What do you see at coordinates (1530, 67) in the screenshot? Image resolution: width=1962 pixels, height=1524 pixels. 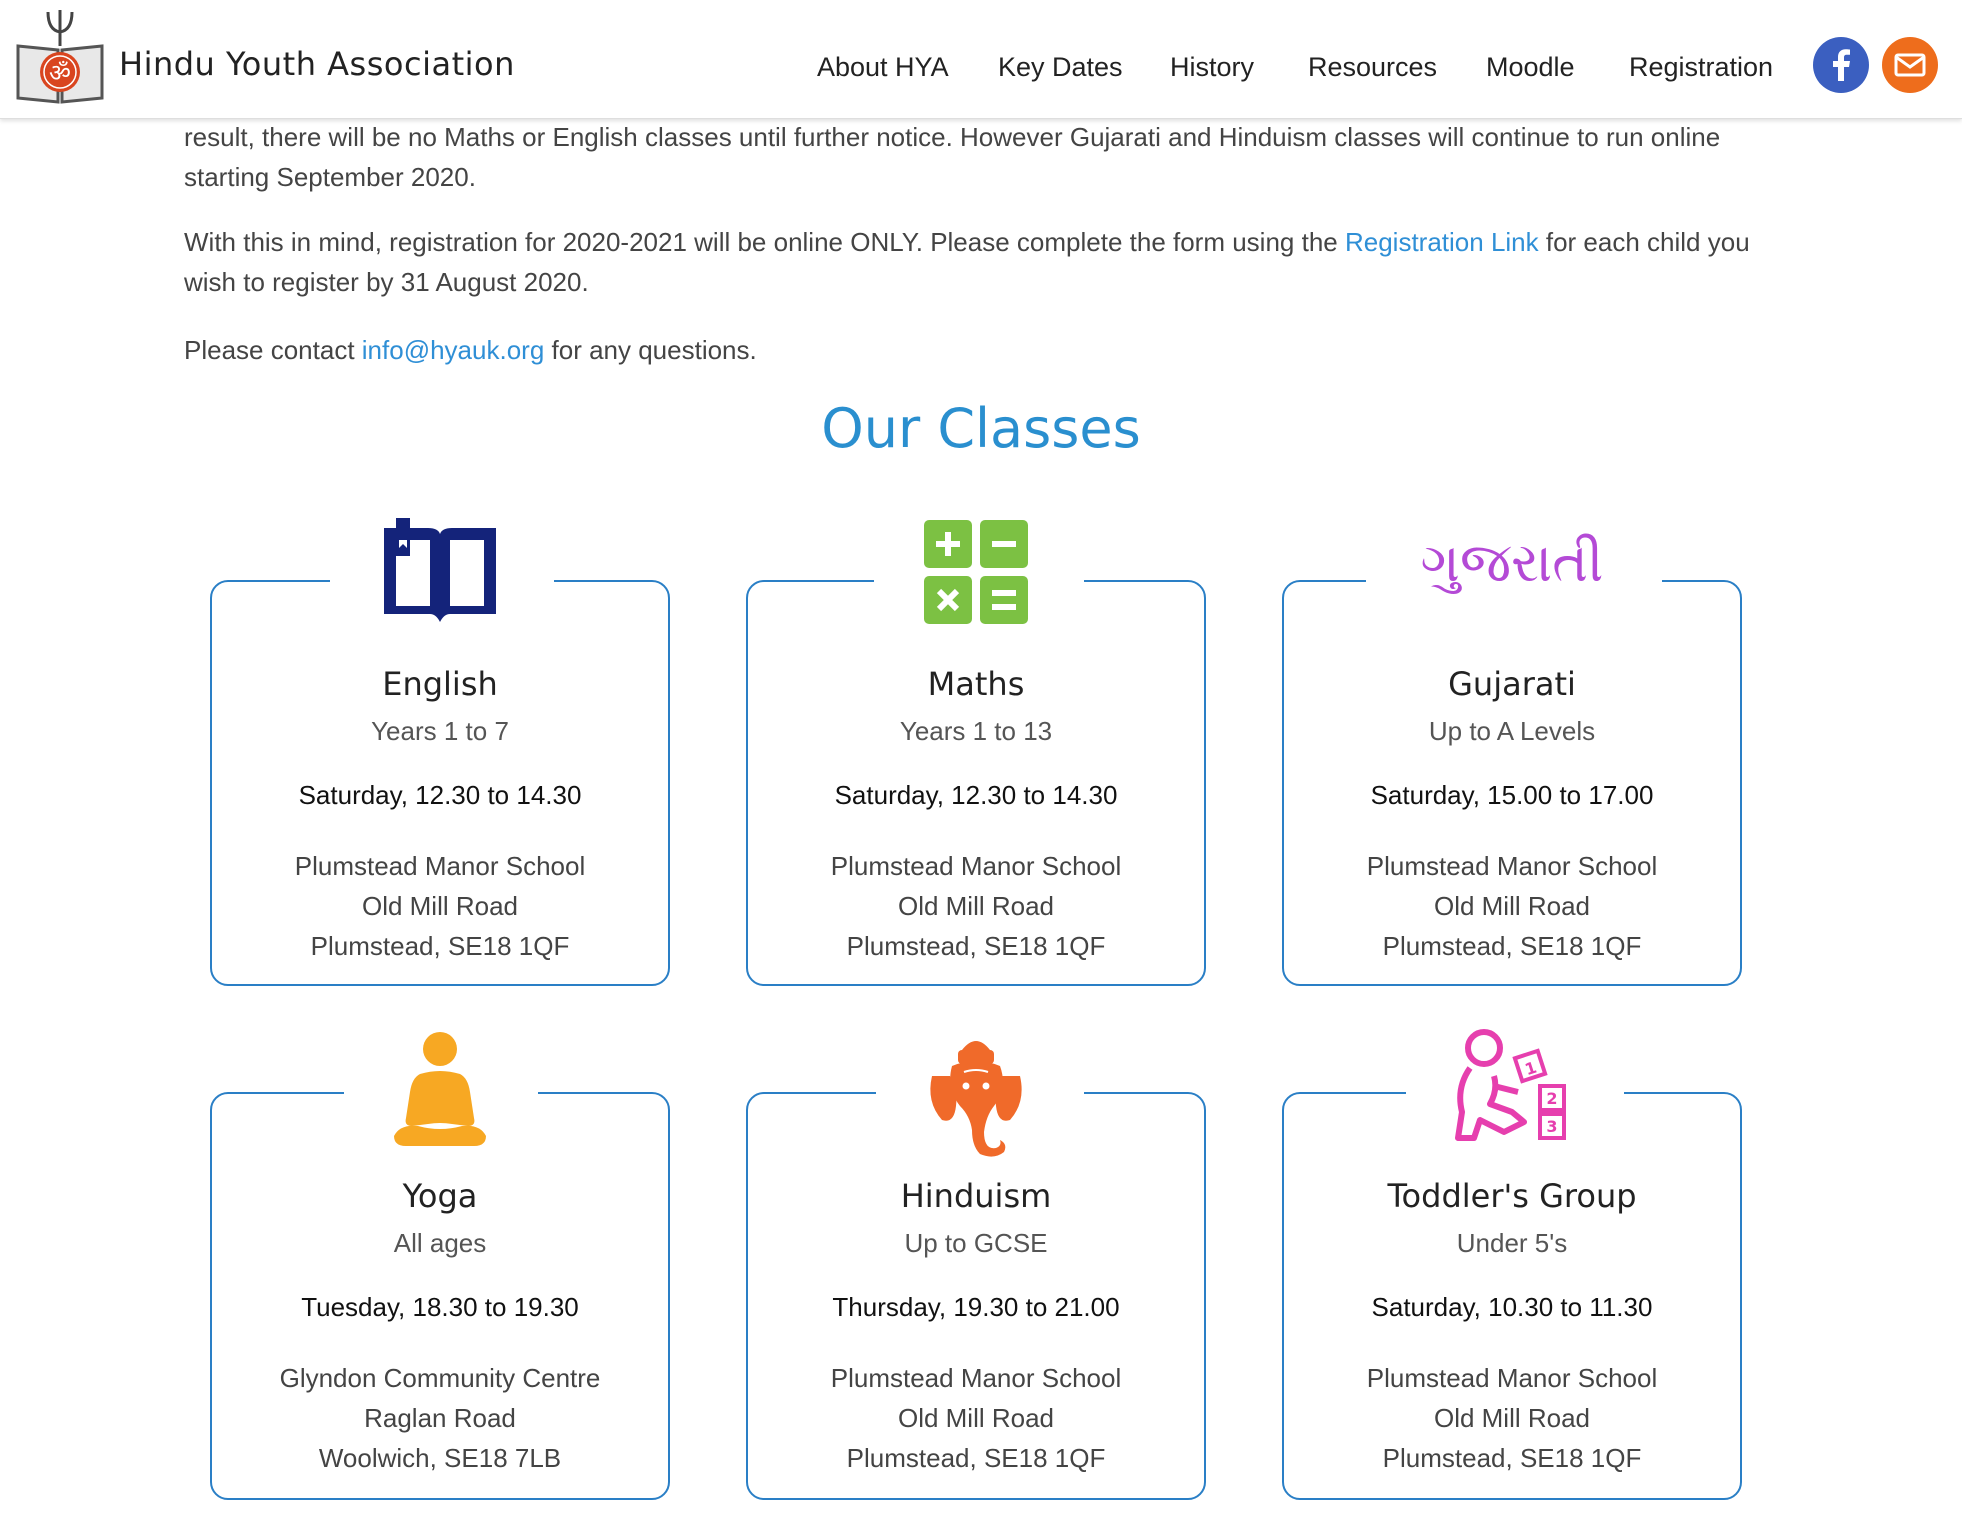 I see `nav-moodle: Moodle` at bounding box center [1530, 67].